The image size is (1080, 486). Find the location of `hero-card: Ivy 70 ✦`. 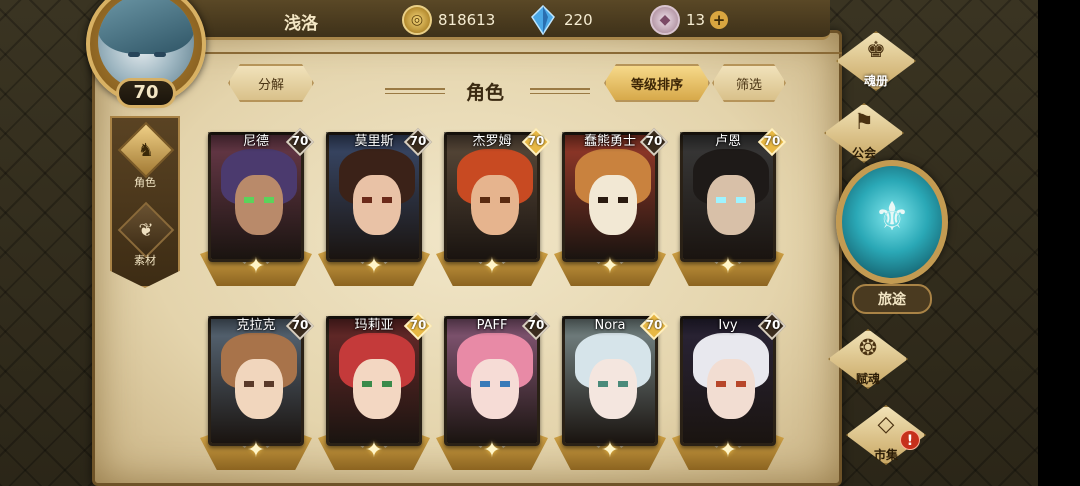

hero-card: Ivy 70 ✦ is located at coordinates (731, 391).